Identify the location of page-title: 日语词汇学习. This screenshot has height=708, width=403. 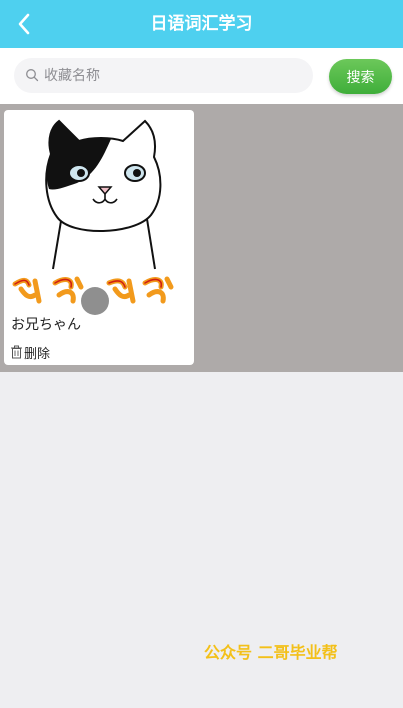
(201, 24).